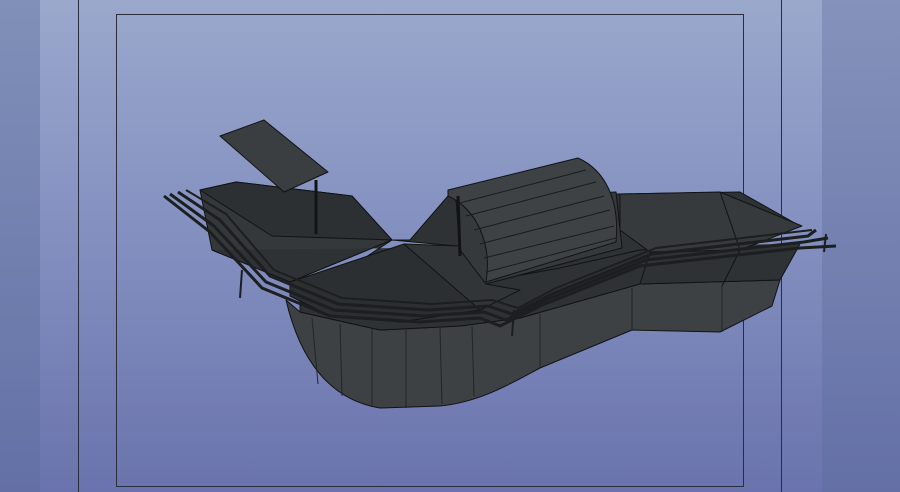 Image resolution: width=900 pixels, height=492 pixels. I want to click on stern-canopy, so click(274, 156).